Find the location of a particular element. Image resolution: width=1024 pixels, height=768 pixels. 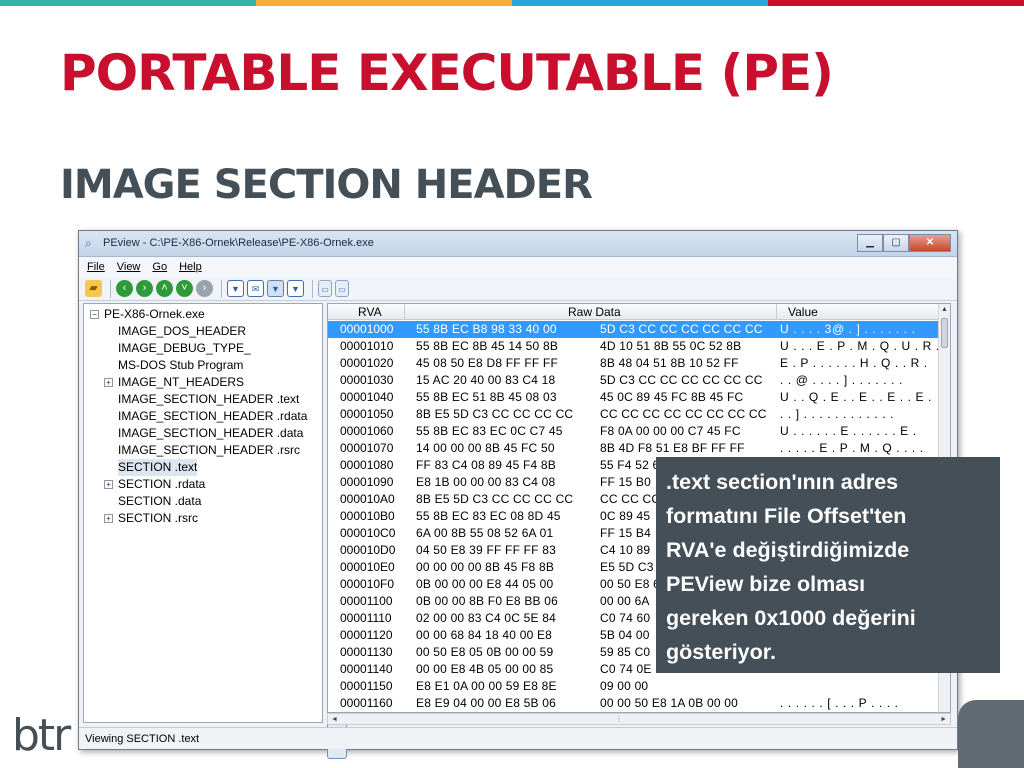

callout-line: PEView bize olması is located at coordinates (766, 584).